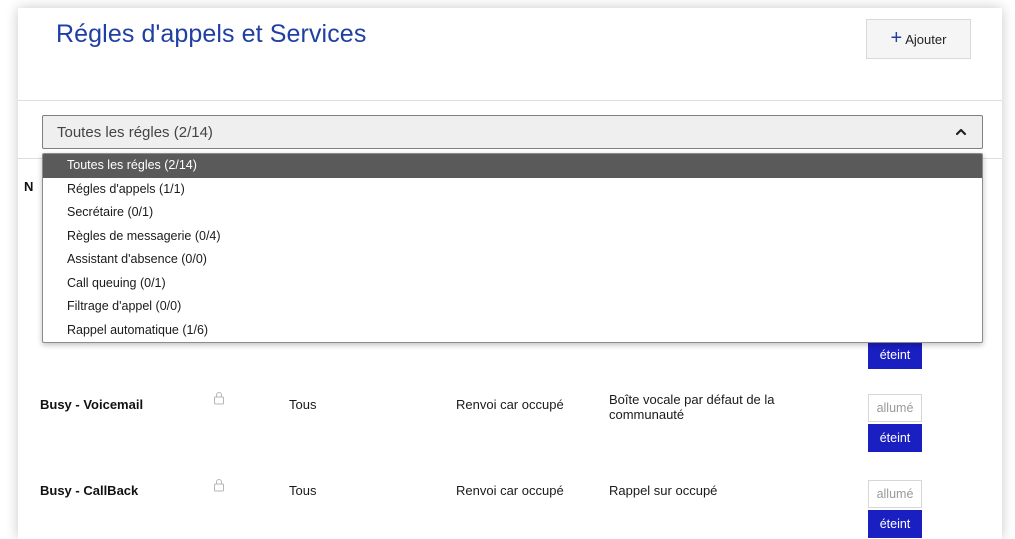 The width and height of the screenshot is (1015, 539). What do you see at coordinates (135, 132) in the screenshot?
I see `rules-filter-value: Toutes les régles (2/14)` at bounding box center [135, 132].